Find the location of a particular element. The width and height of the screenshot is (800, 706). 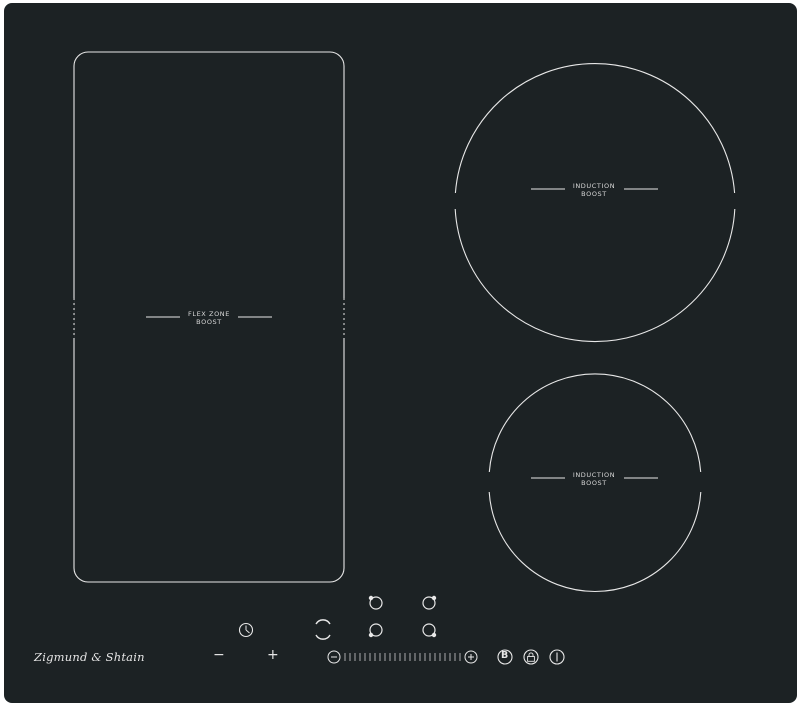

flex-zone-label-line2: BOOST is located at coordinates (209, 322).